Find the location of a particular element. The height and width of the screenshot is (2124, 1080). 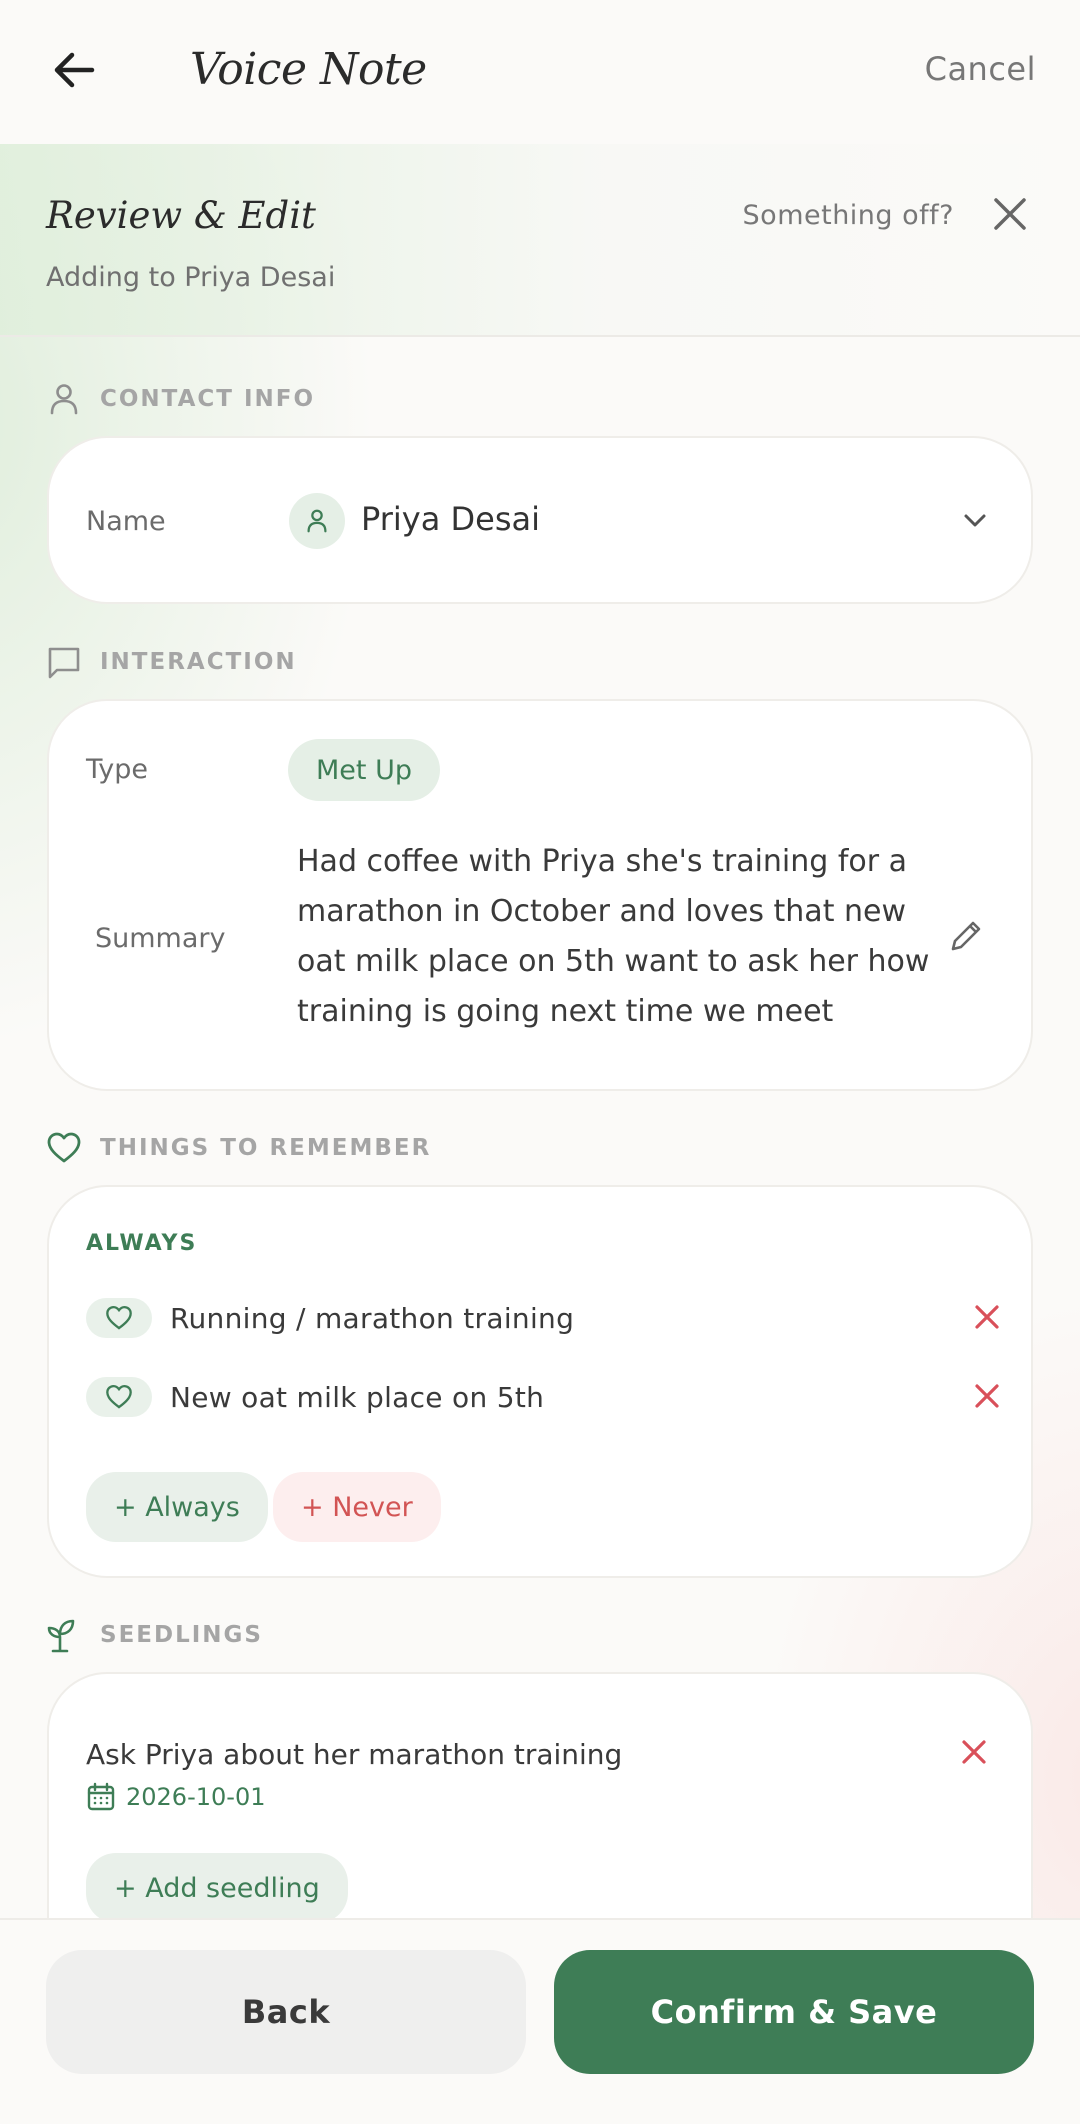

seedling-date: 2026-10-01 is located at coordinates (175, 1797).